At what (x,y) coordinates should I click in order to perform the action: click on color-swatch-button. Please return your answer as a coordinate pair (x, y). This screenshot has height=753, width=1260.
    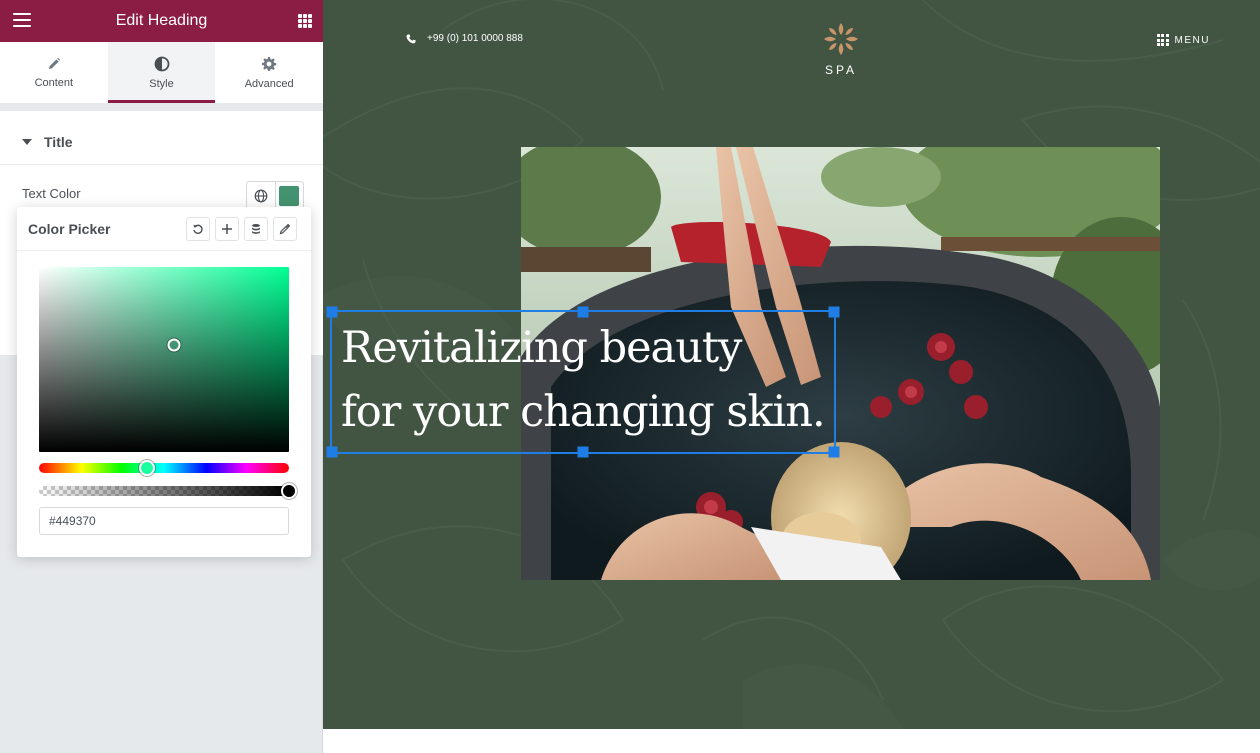
    Looking at the image, I should click on (290, 196).